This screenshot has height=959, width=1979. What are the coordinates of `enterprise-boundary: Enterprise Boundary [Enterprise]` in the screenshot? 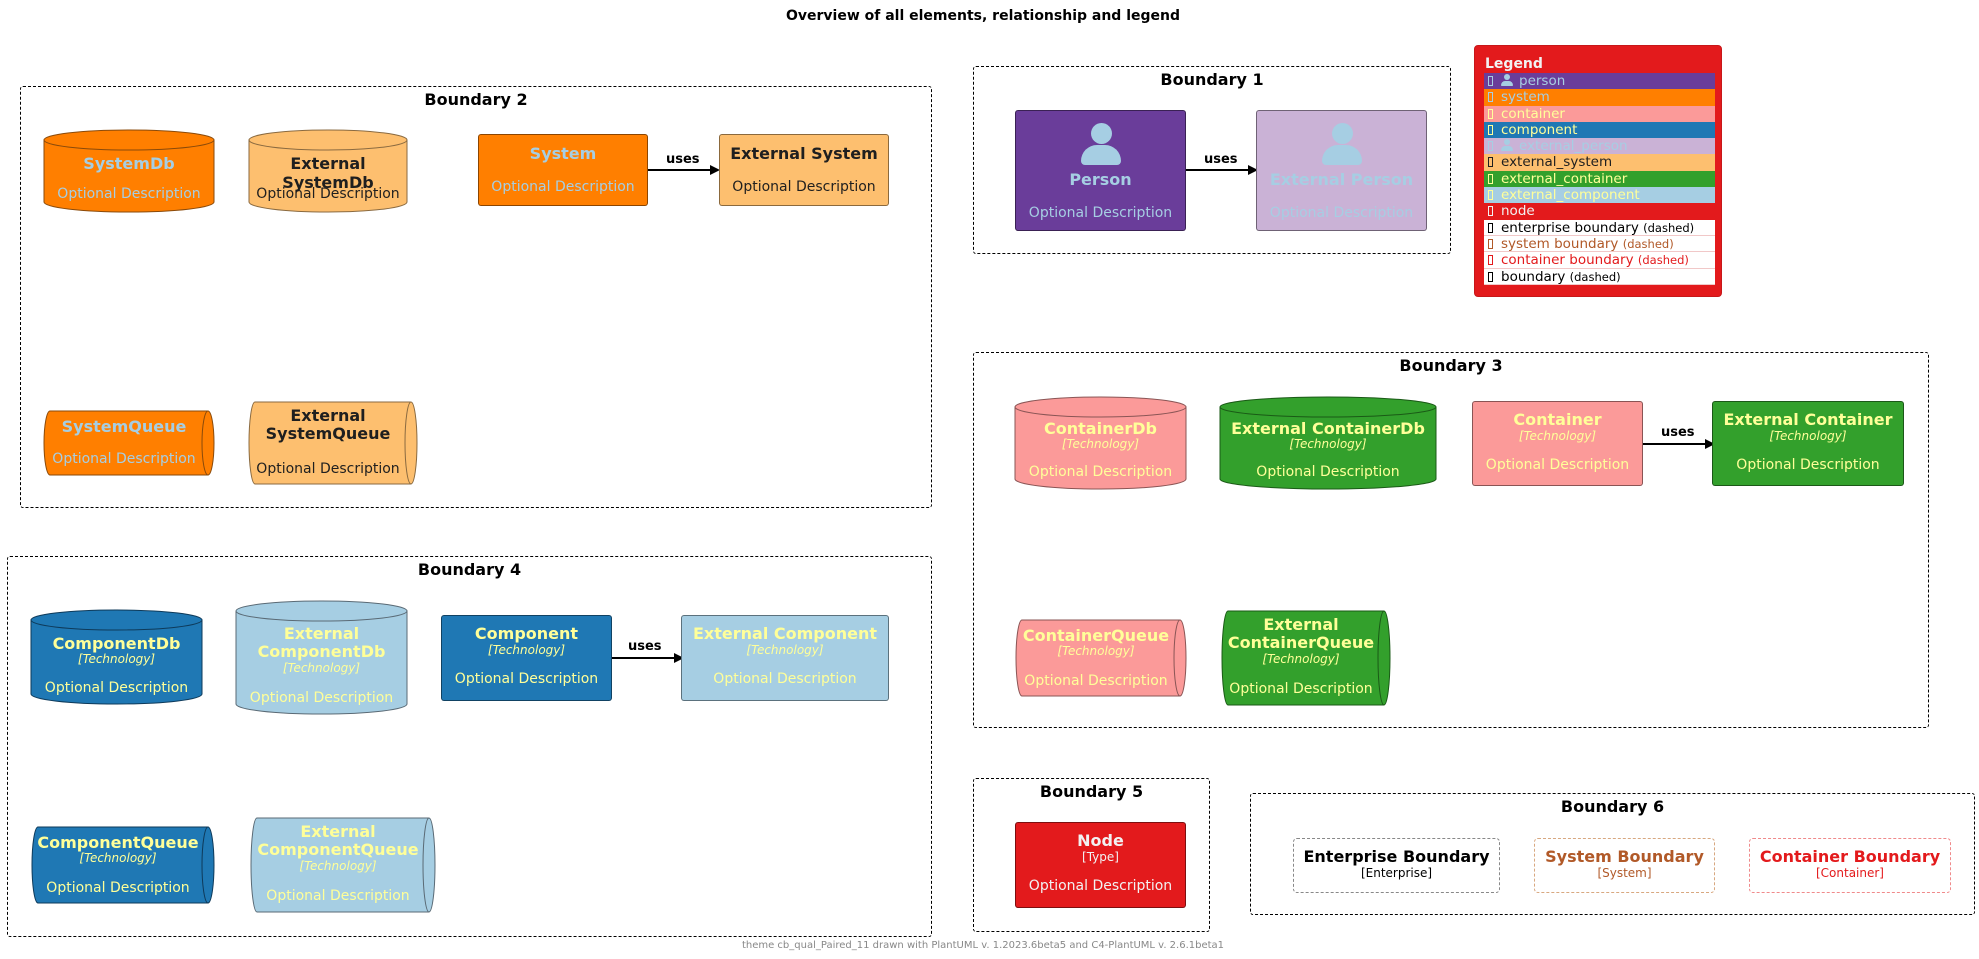 It's located at (1396, 865).